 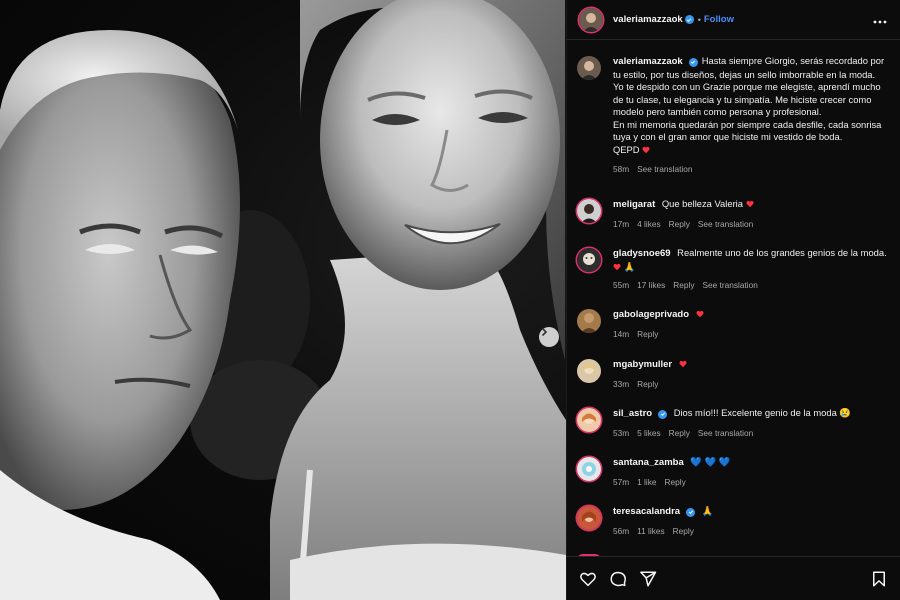 What do you see at coordinates (649, 433) in the screenshot?
I see `comment-likes: 5 likes` at bounding box center [649, 433].